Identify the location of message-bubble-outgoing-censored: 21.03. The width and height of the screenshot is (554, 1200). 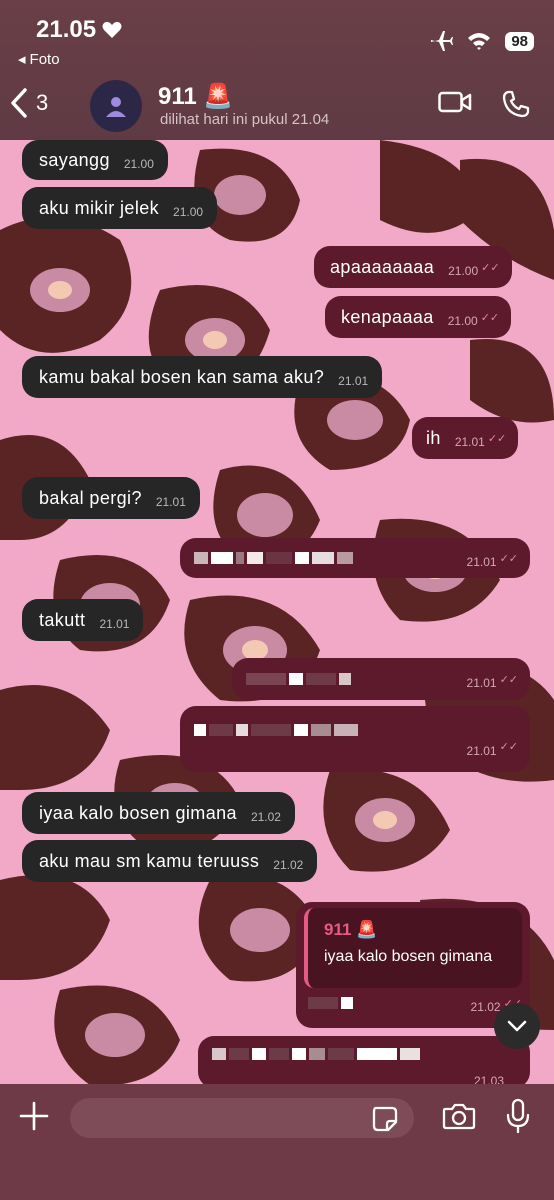
(364, 1062).